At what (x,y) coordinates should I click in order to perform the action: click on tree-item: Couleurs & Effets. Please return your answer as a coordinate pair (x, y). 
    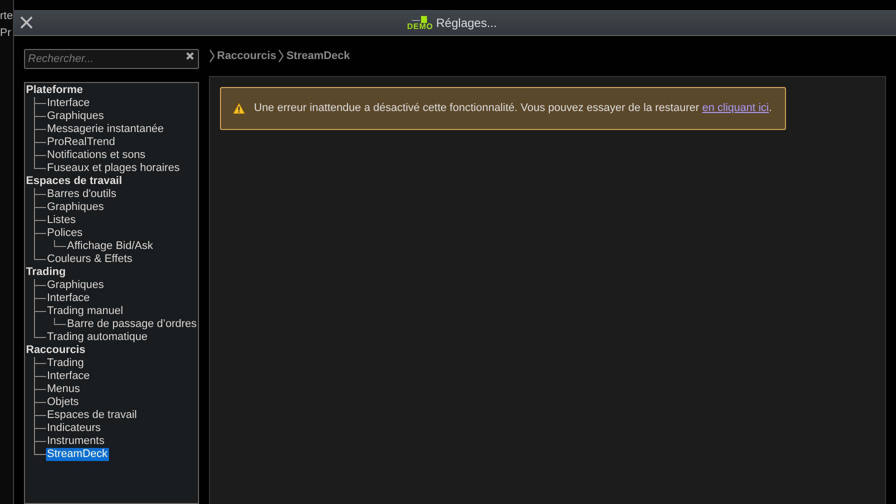
    Looking at the image, I should click on (90, 259).